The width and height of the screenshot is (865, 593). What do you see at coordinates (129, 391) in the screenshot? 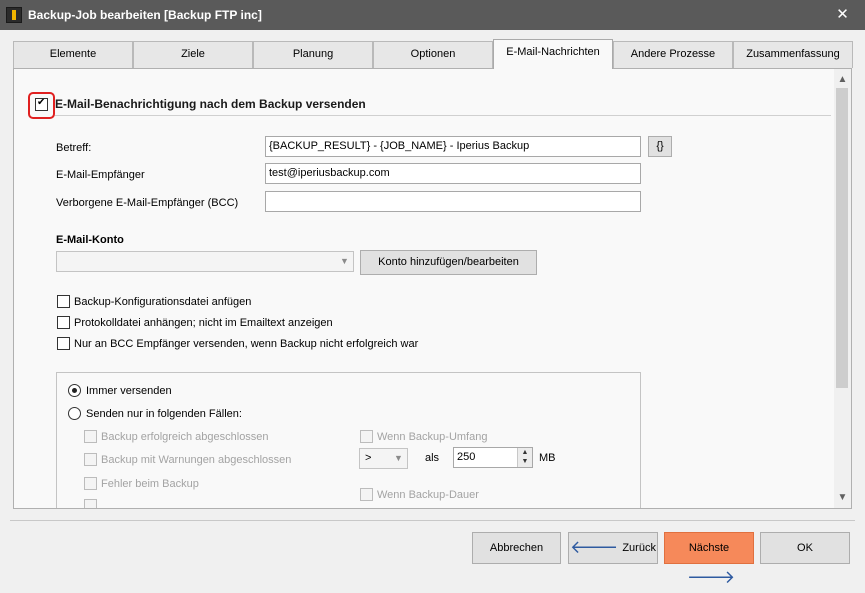
I see `always-send-label: Immer versenden` at bounding box center [129, 391].